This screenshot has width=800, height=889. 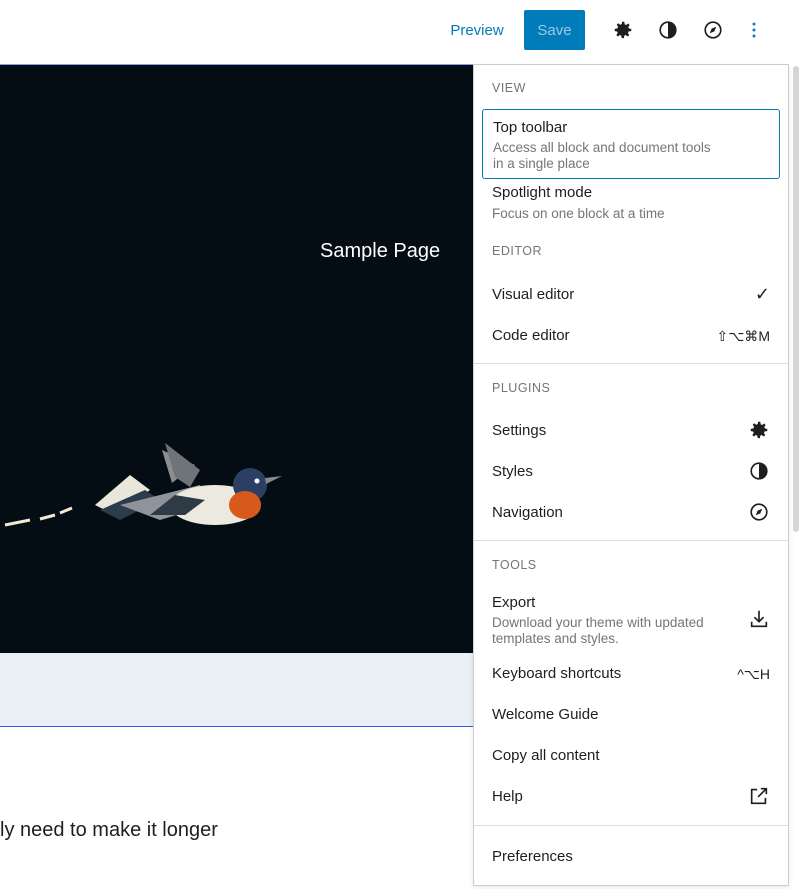 What do you see at coordinates (514, 602) in the screenshot?
I see `menu-item-label: Export` at bounding box center [514, 602].